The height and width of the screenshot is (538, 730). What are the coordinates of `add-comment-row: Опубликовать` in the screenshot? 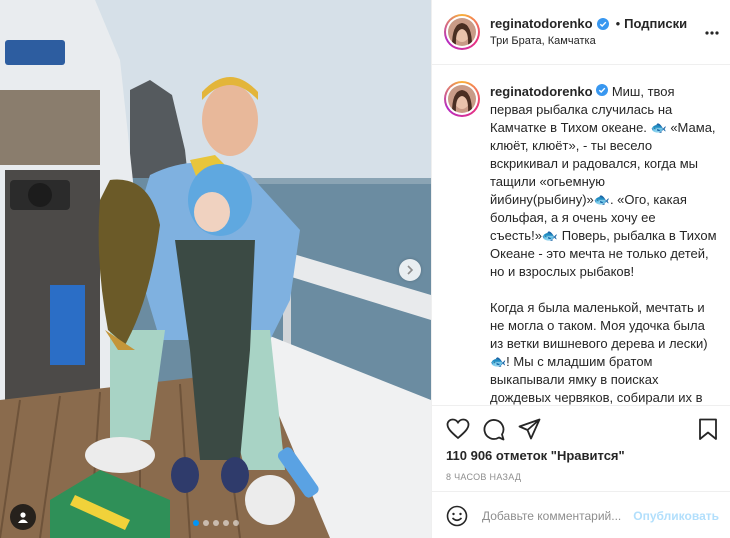 It's located at (581, 514).